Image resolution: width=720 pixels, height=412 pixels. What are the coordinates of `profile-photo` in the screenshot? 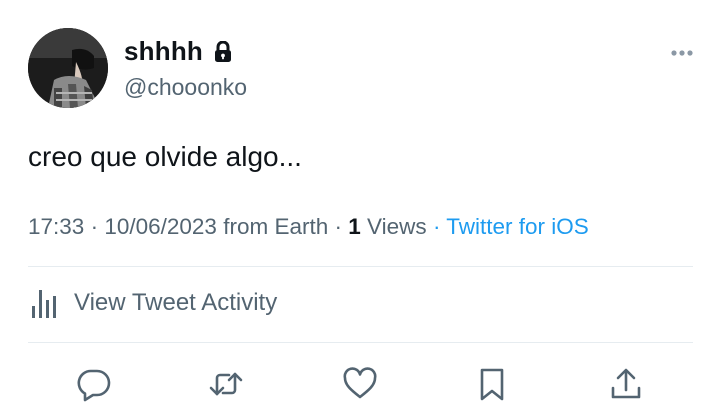 It's located at (68, 68).